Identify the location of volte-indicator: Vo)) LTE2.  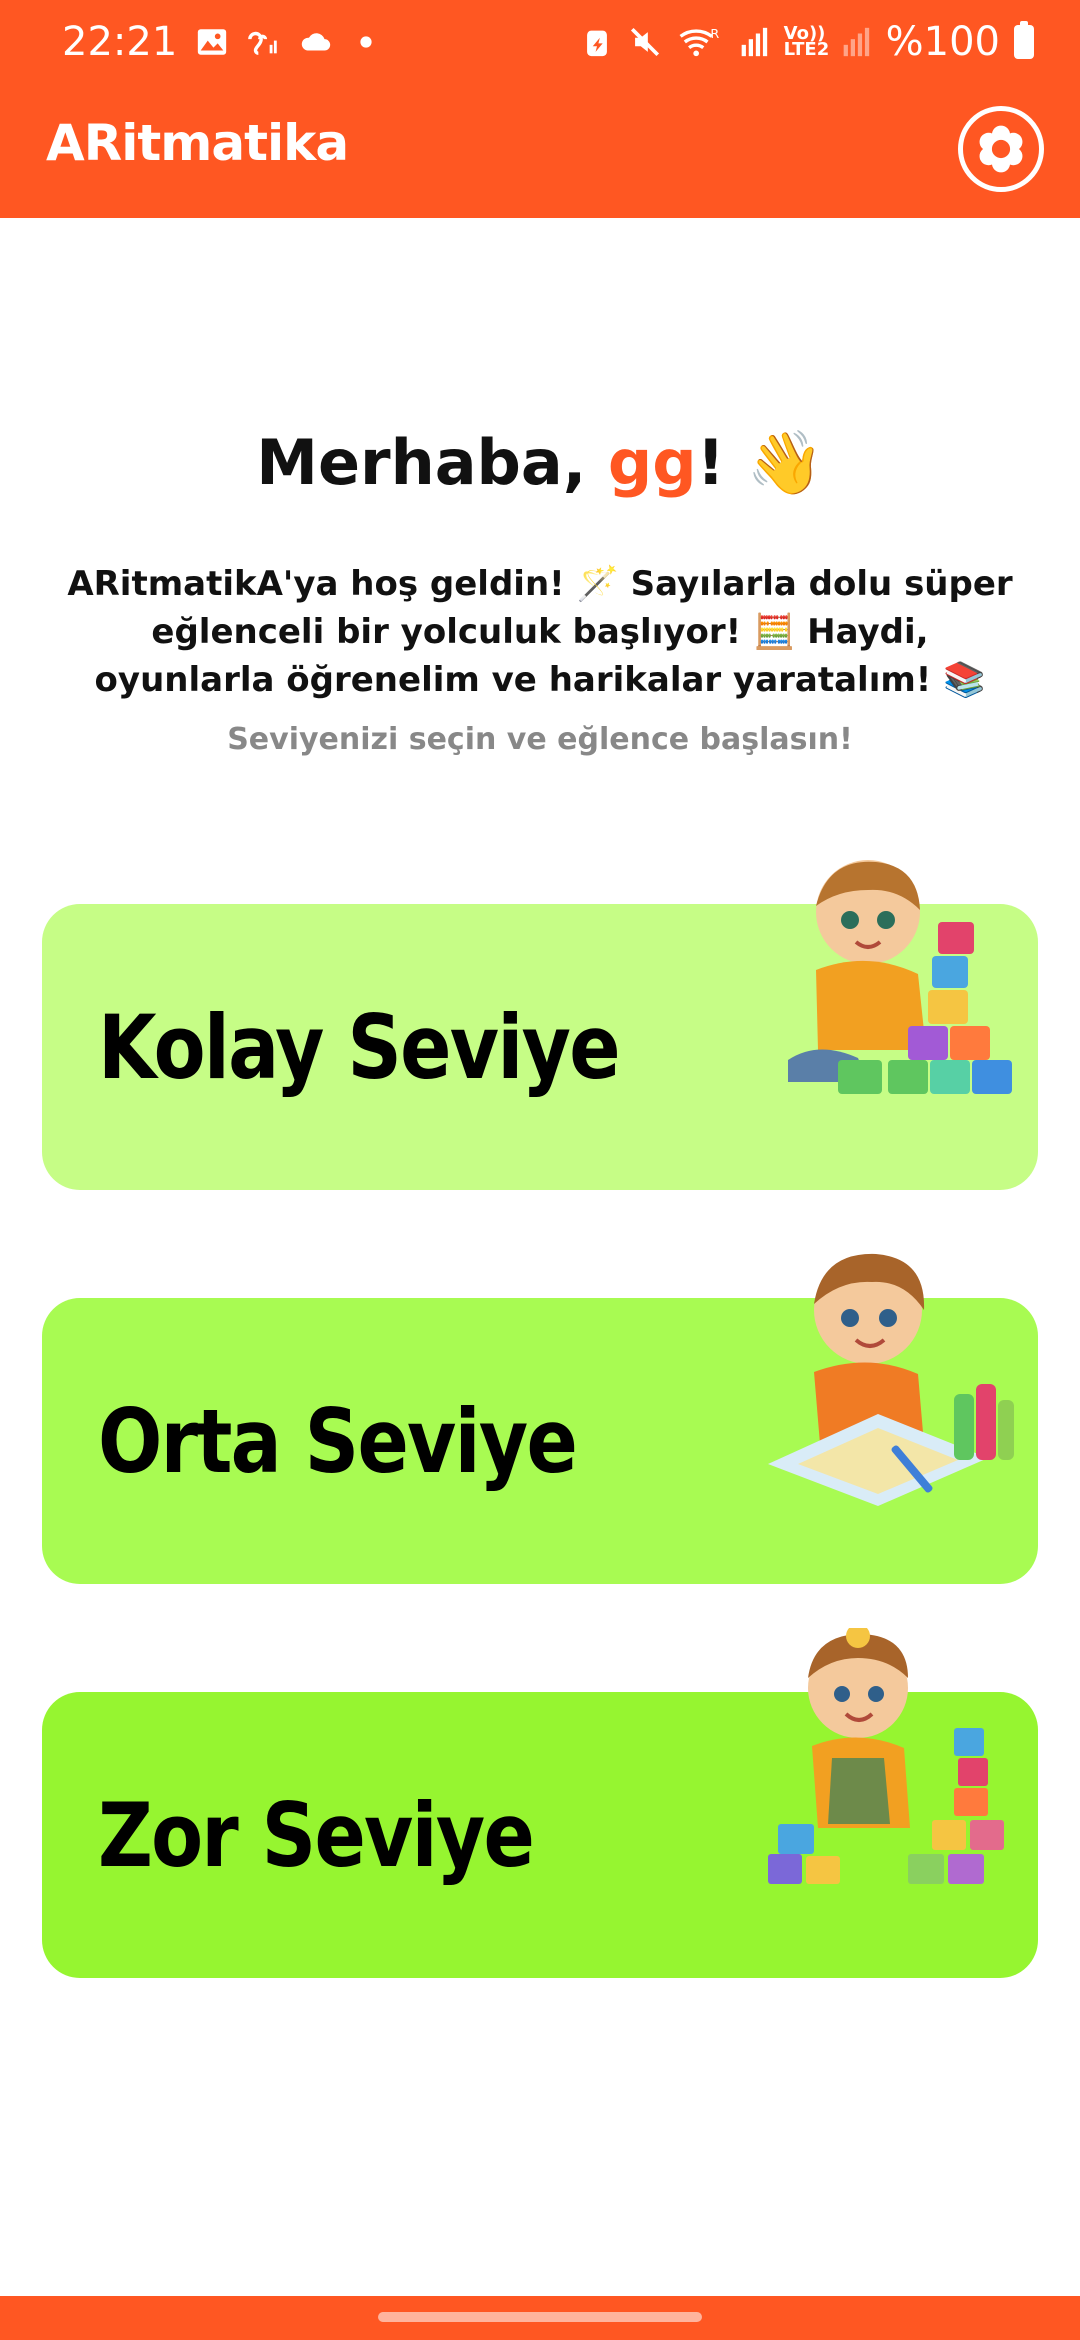
(806, 41).